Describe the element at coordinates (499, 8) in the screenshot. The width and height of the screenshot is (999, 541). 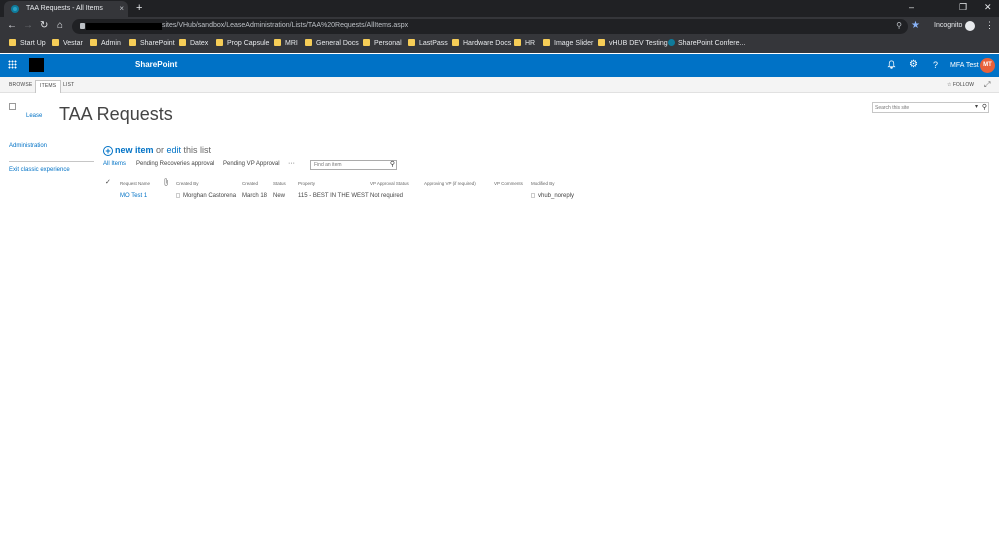
I see `browser-tabstrip: TAA Requests - All Items × + – ❐ ✕` at that location.